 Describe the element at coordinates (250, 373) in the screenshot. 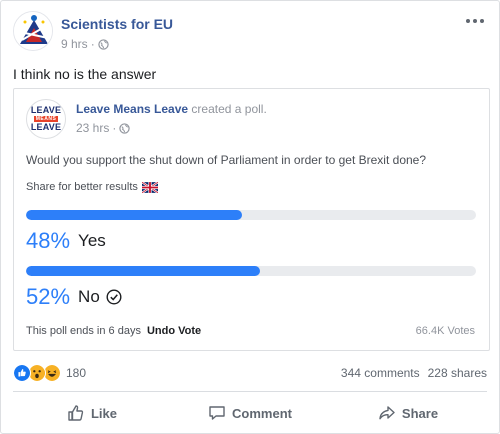

I see `reaction-summary: 180 344 comments 228 shares` at that location.